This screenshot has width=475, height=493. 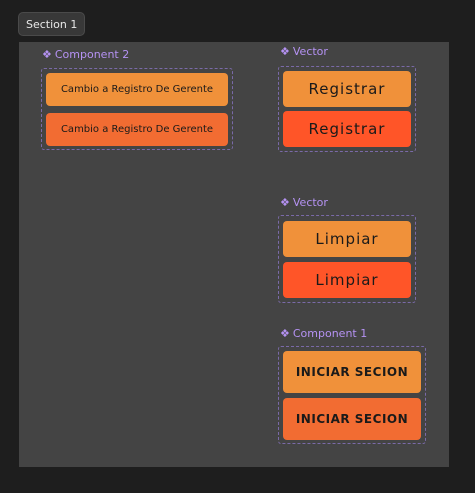 What do you see at coordinates (347, 280) in the screenshot?
I see `limpiar-button-hover: Limpiar` at bounding box center [347, 280].